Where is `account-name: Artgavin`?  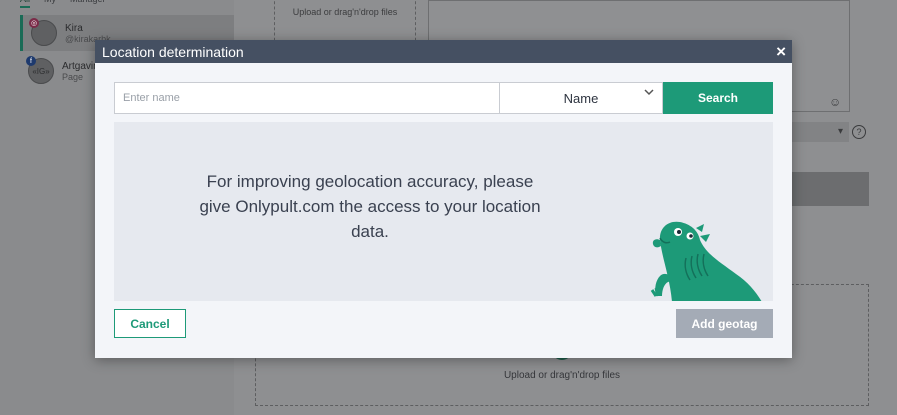
account-name: Artgavin is located at coordinates (80, 66).